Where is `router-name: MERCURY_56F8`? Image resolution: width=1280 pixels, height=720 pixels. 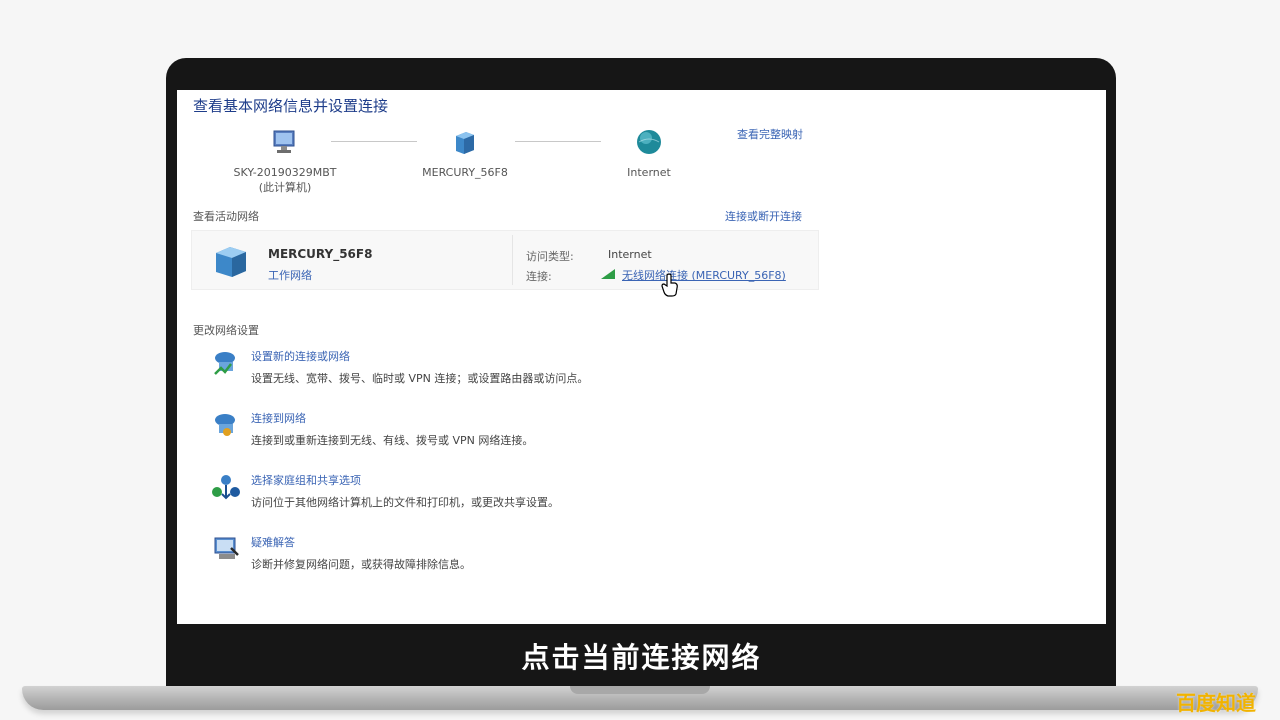 router-name: MERCURY_56F8 is located at coordinates (465, 172).